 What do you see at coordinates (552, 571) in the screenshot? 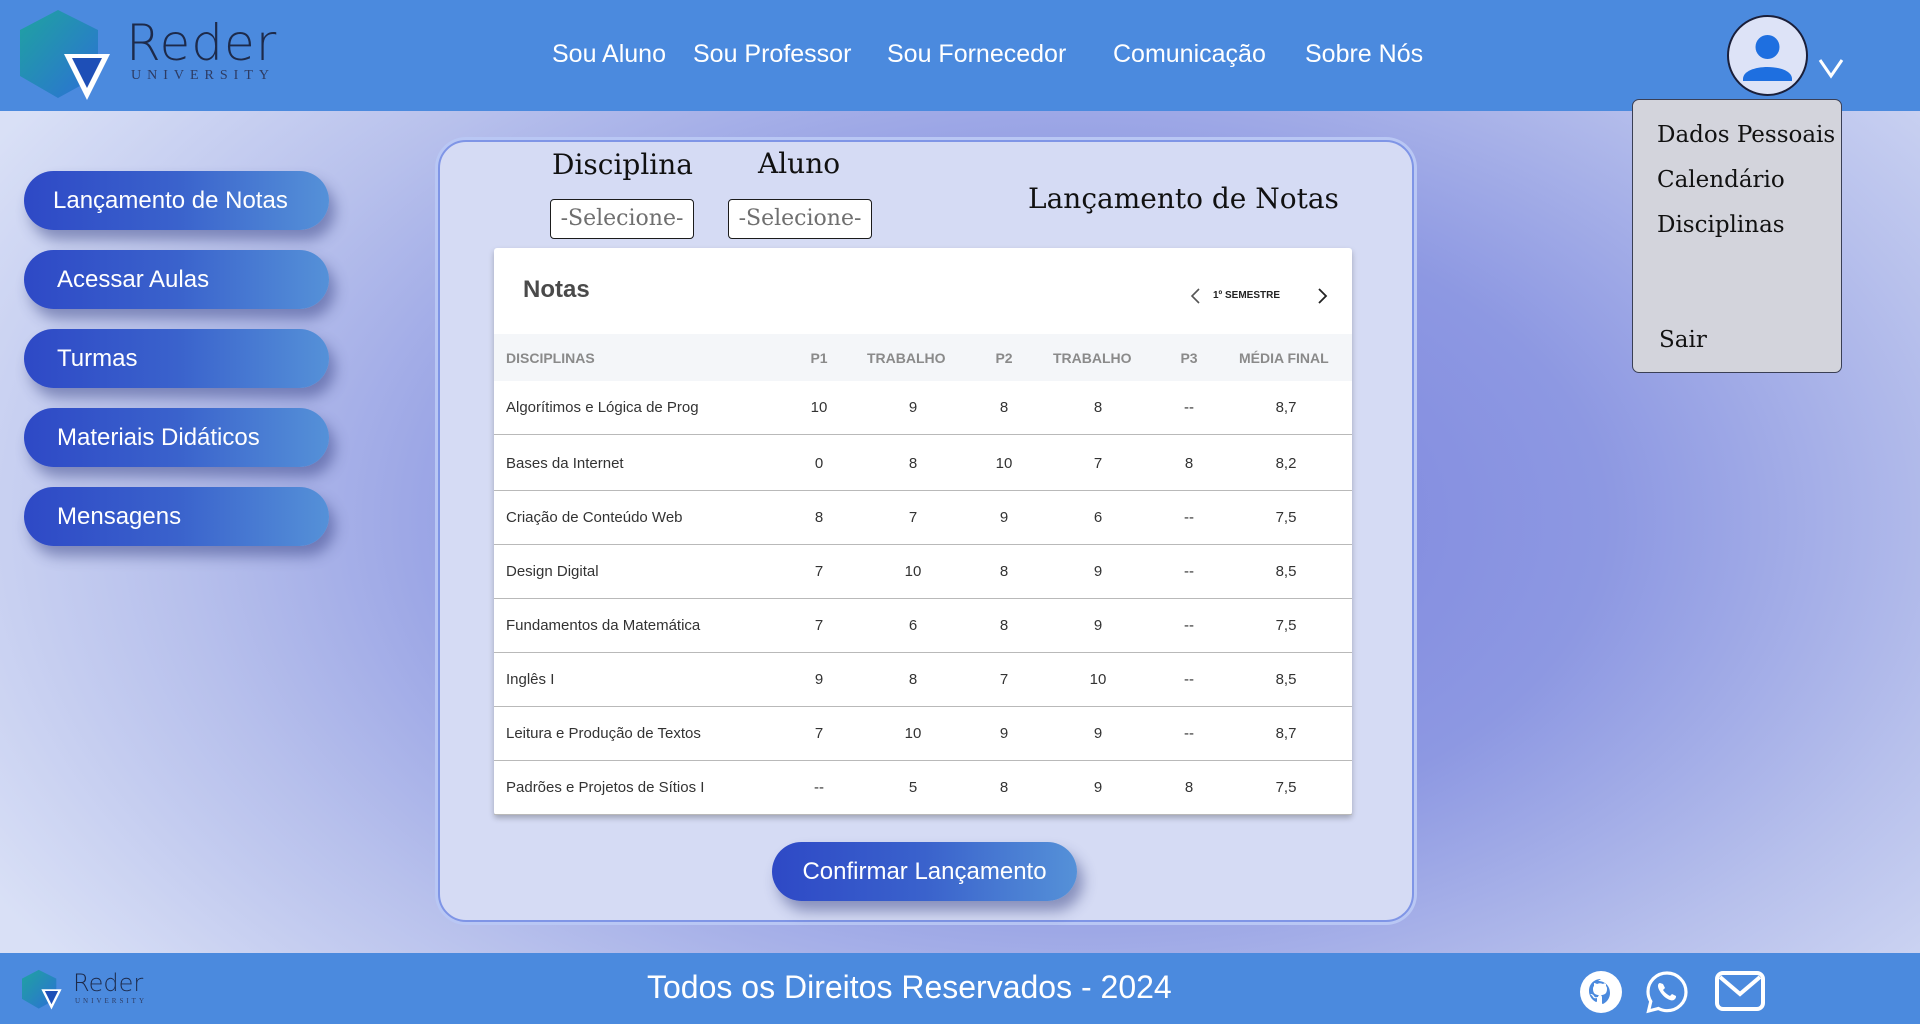
I see `subject-name-cell: Design Digital` at bounding box center [552, 571].